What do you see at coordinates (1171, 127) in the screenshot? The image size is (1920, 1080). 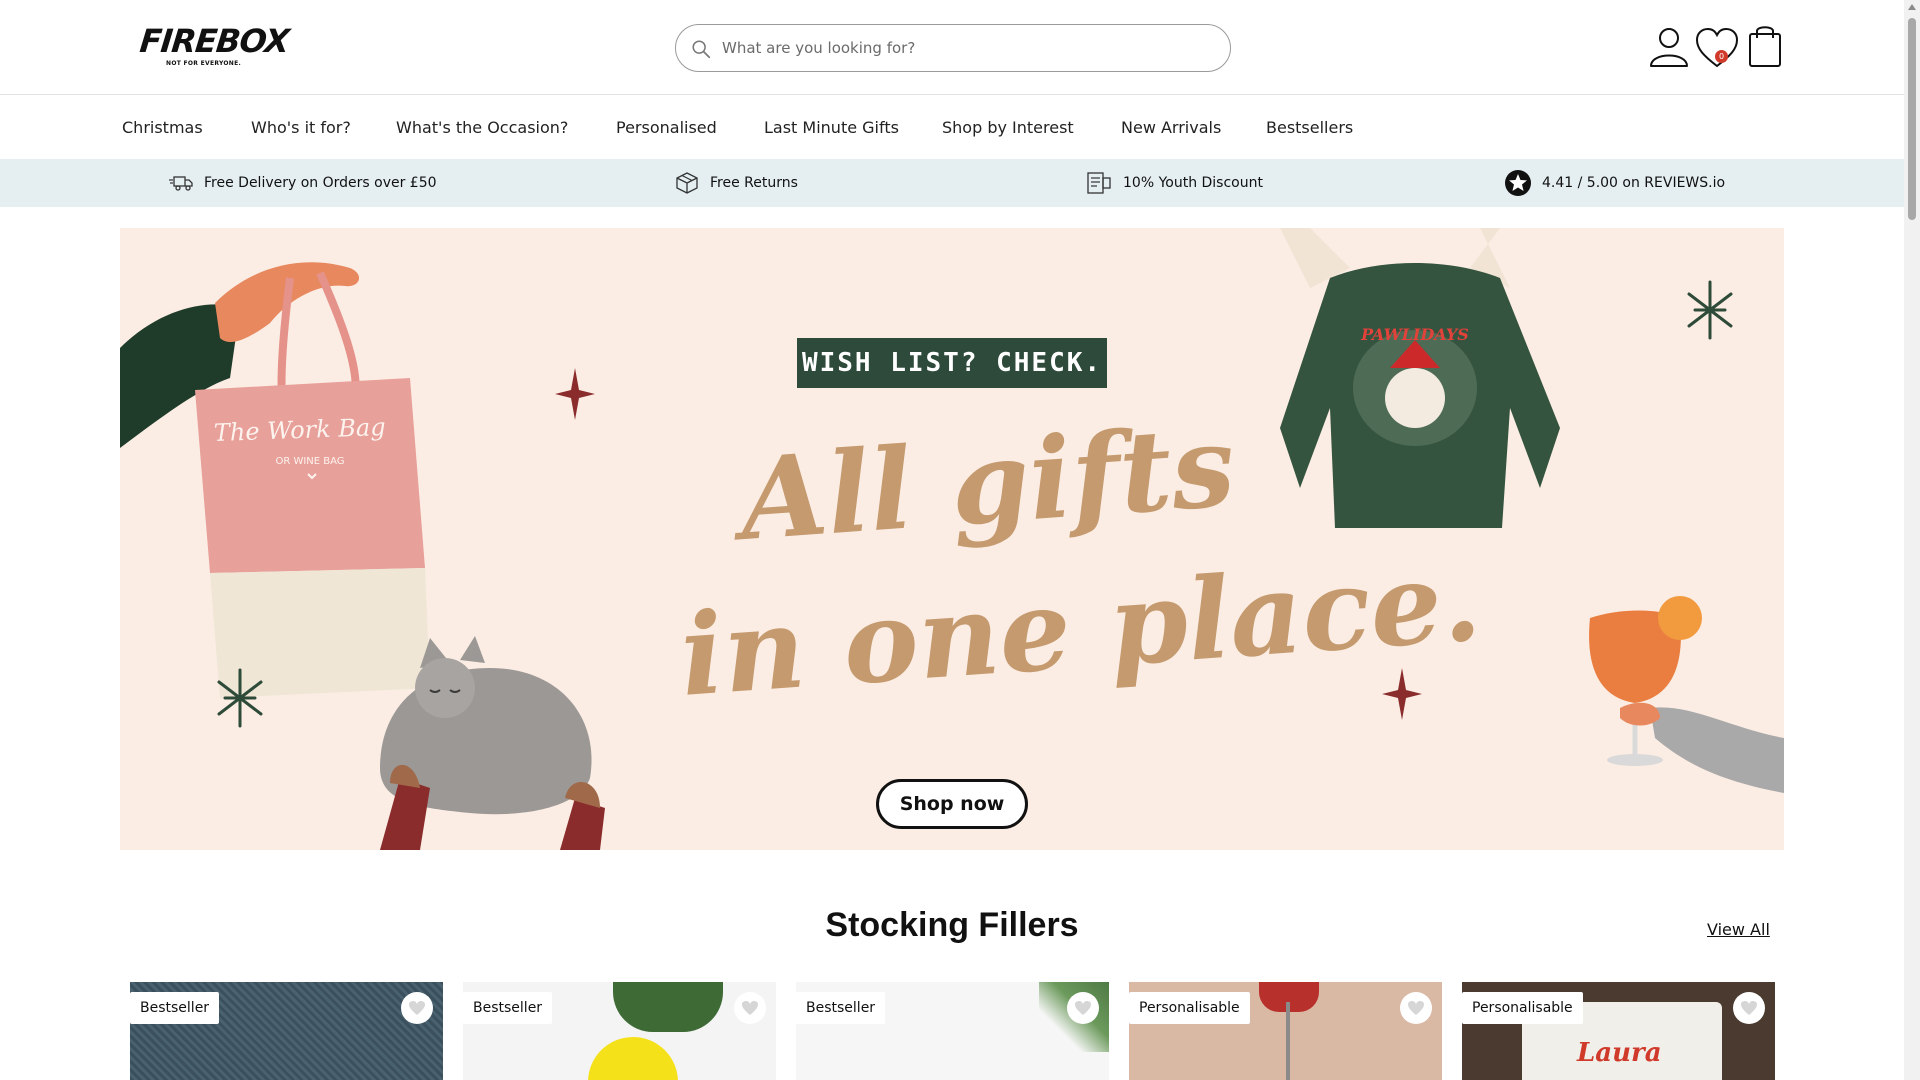 I see `nav-item-new-arrivals: New Arrivals` at bounding box center [1171, 127].